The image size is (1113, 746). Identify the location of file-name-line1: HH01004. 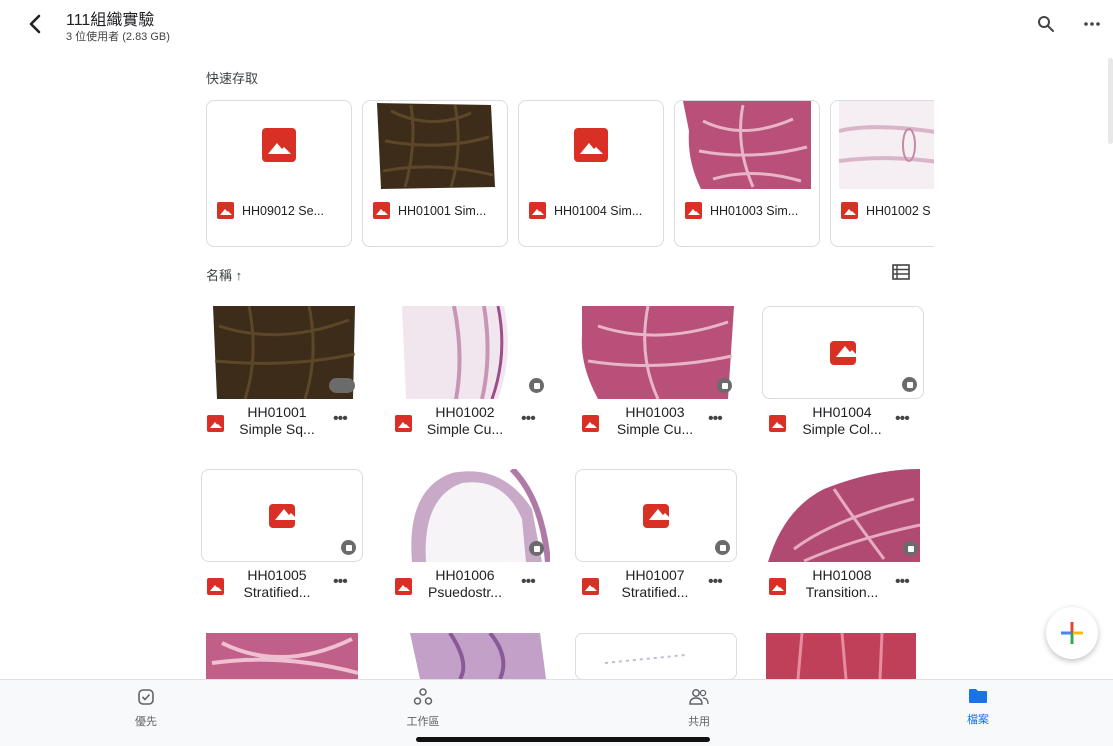
(842, 412).